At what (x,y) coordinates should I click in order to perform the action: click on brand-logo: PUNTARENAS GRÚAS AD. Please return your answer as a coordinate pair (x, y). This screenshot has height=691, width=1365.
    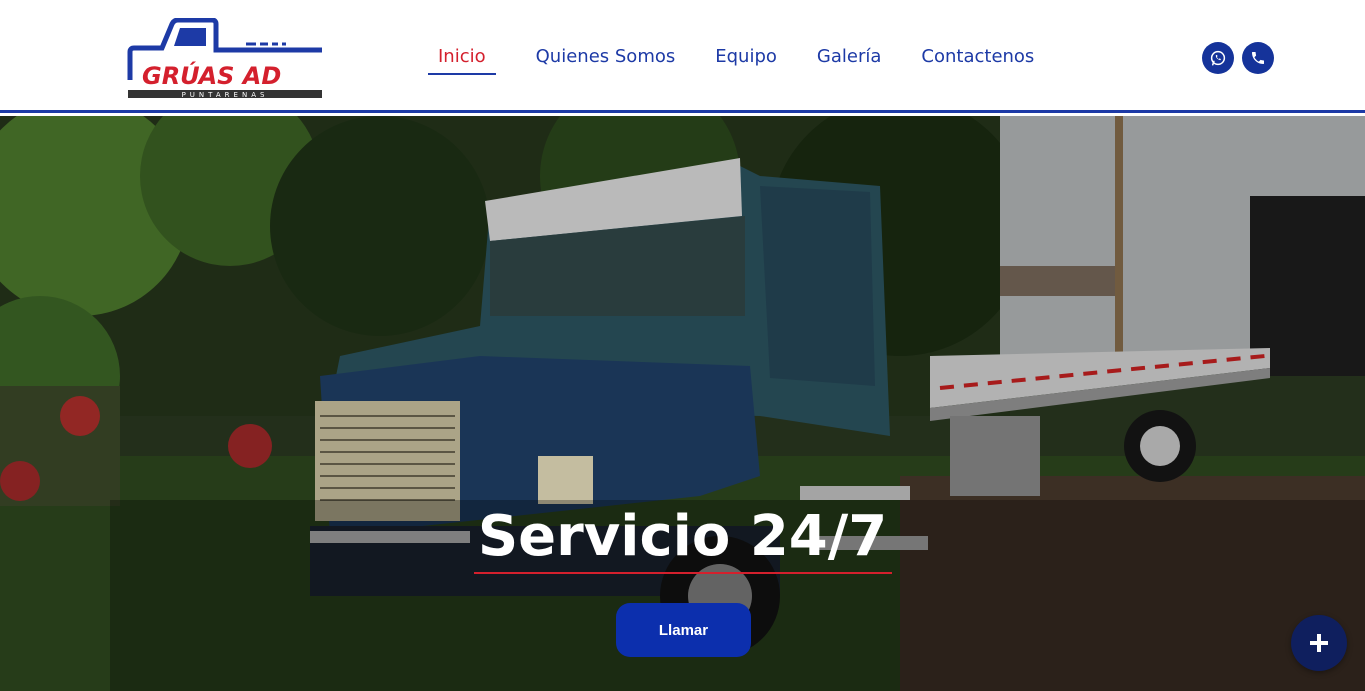
    Looking at the image, I should click on (225, 58).